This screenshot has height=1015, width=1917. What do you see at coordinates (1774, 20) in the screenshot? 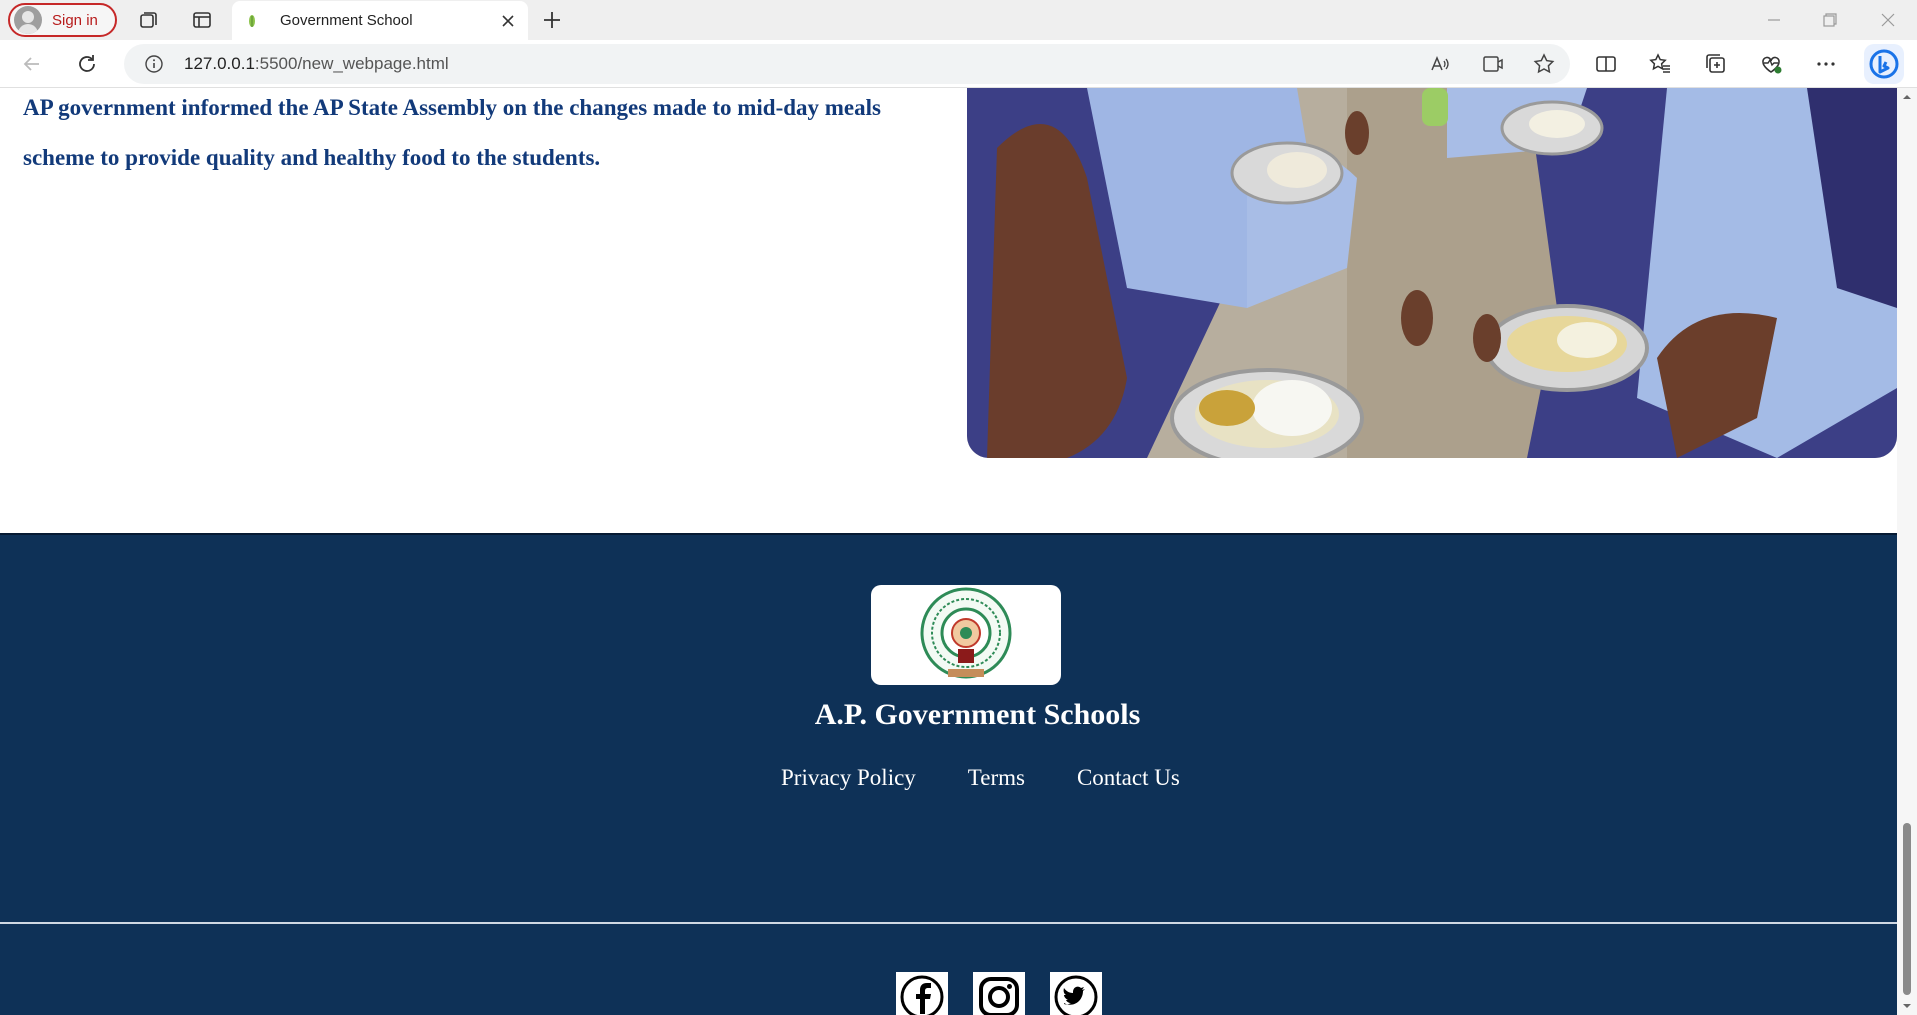
I see `minimize-icon` at bounding box center [1774, 20].